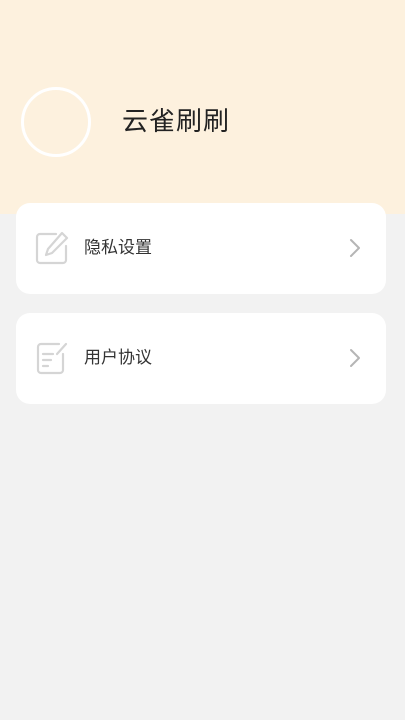 The image size is (405, 720). What do you see at coordinates (201, 358) in the screenshot?
I see `menu-item-user-agreement: 用户协议` at bounding box center [201, 358].